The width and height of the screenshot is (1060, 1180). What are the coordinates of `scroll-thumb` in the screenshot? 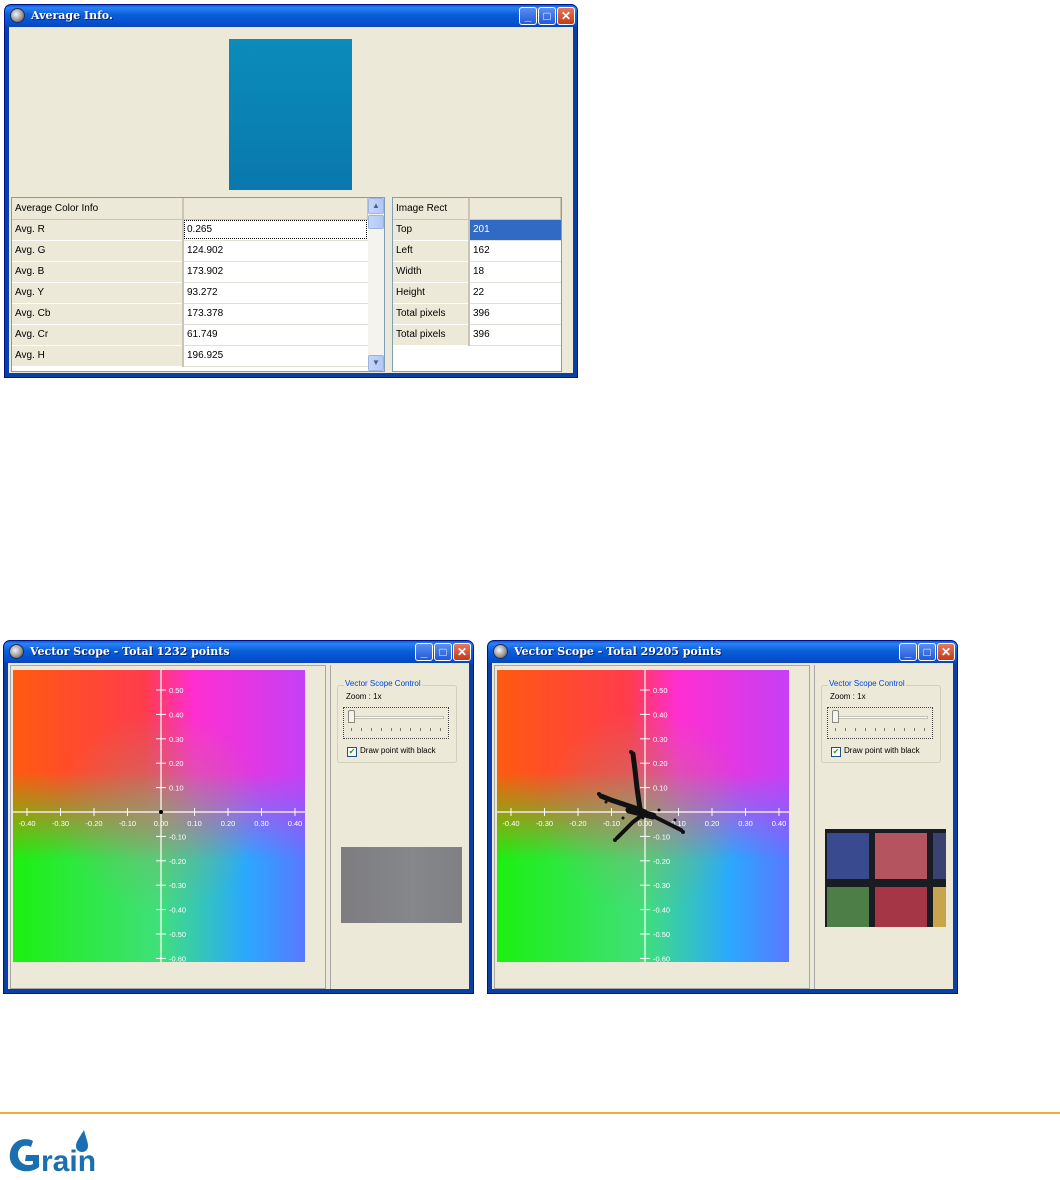 It's located at (376, 222).